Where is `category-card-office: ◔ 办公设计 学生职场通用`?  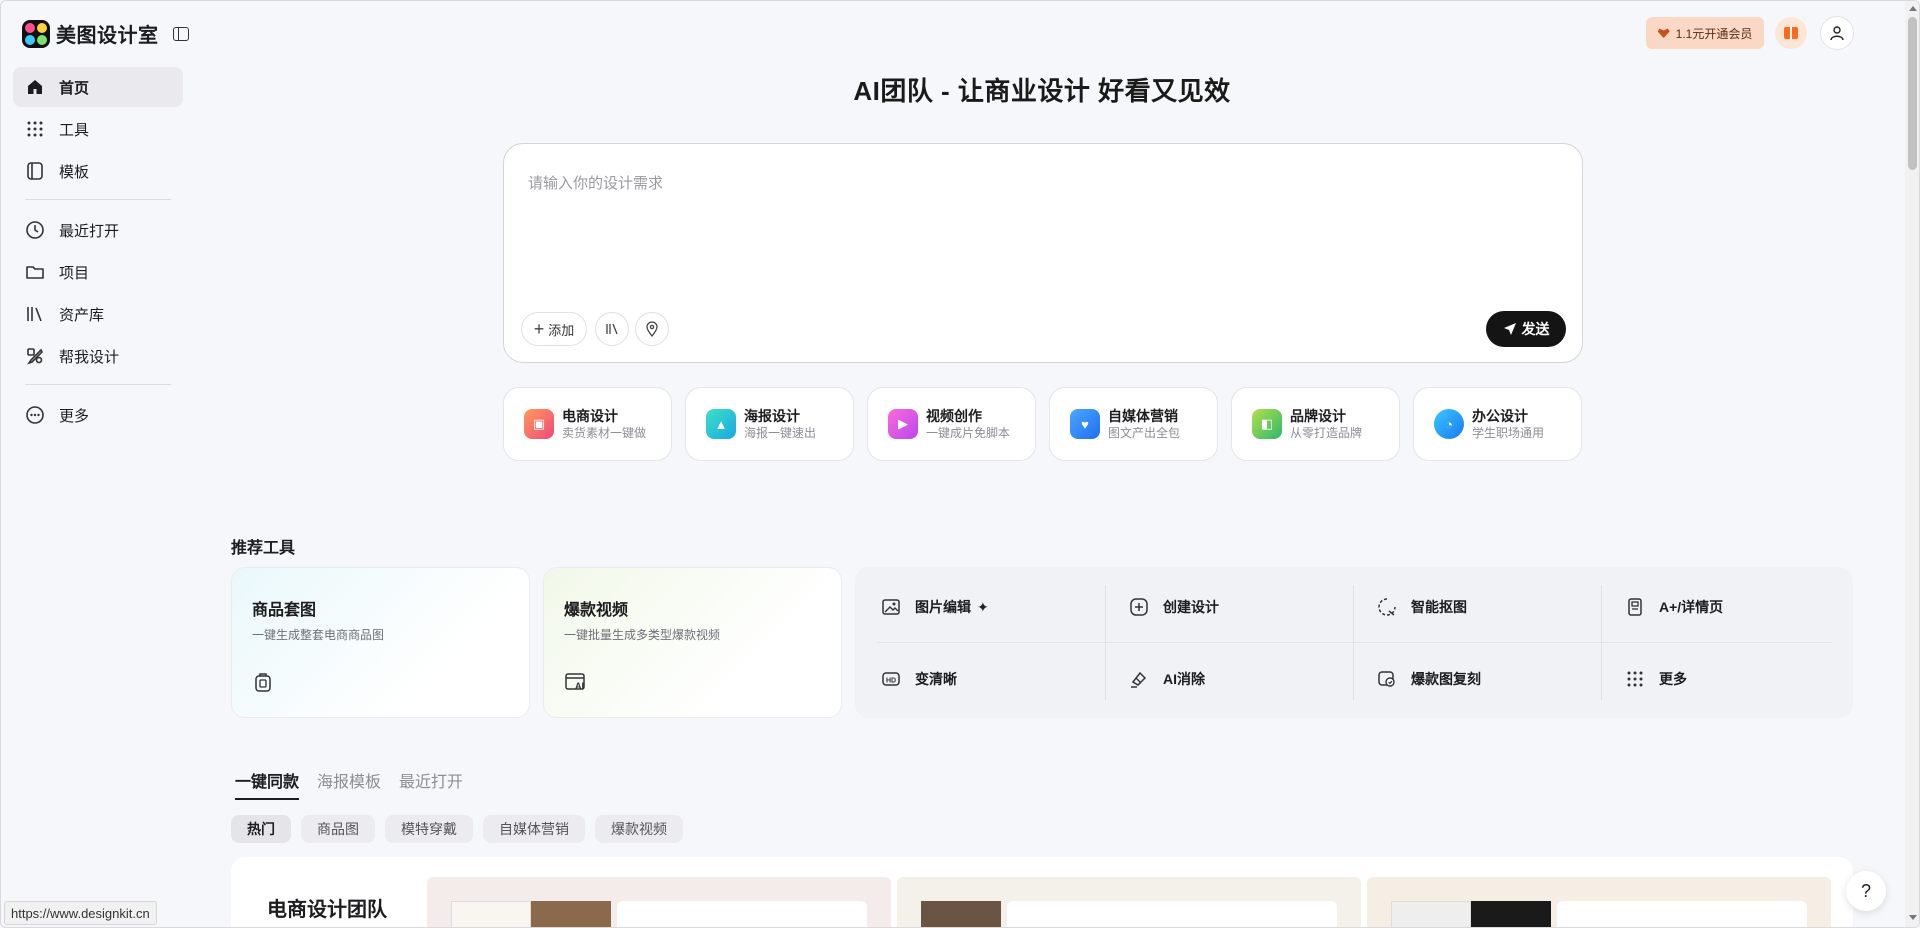 category-card-office: ◔ 办公设计 学生职场通用 is located at coordinates (1497, 424).